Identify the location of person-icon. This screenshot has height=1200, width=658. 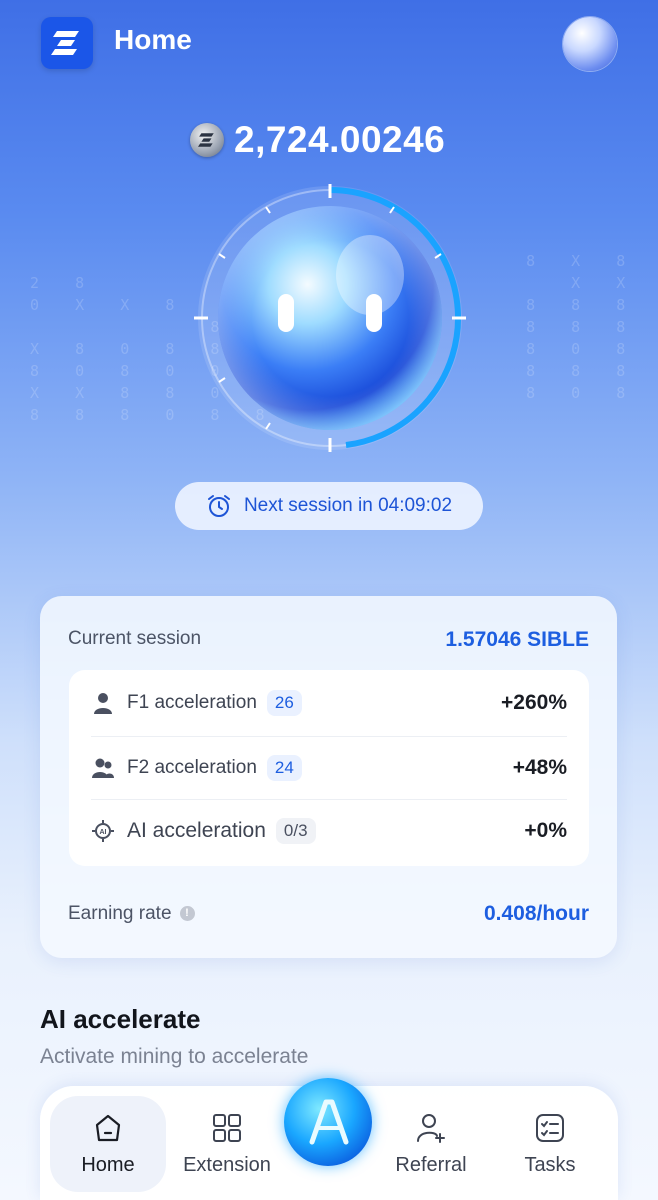
(103, 703).